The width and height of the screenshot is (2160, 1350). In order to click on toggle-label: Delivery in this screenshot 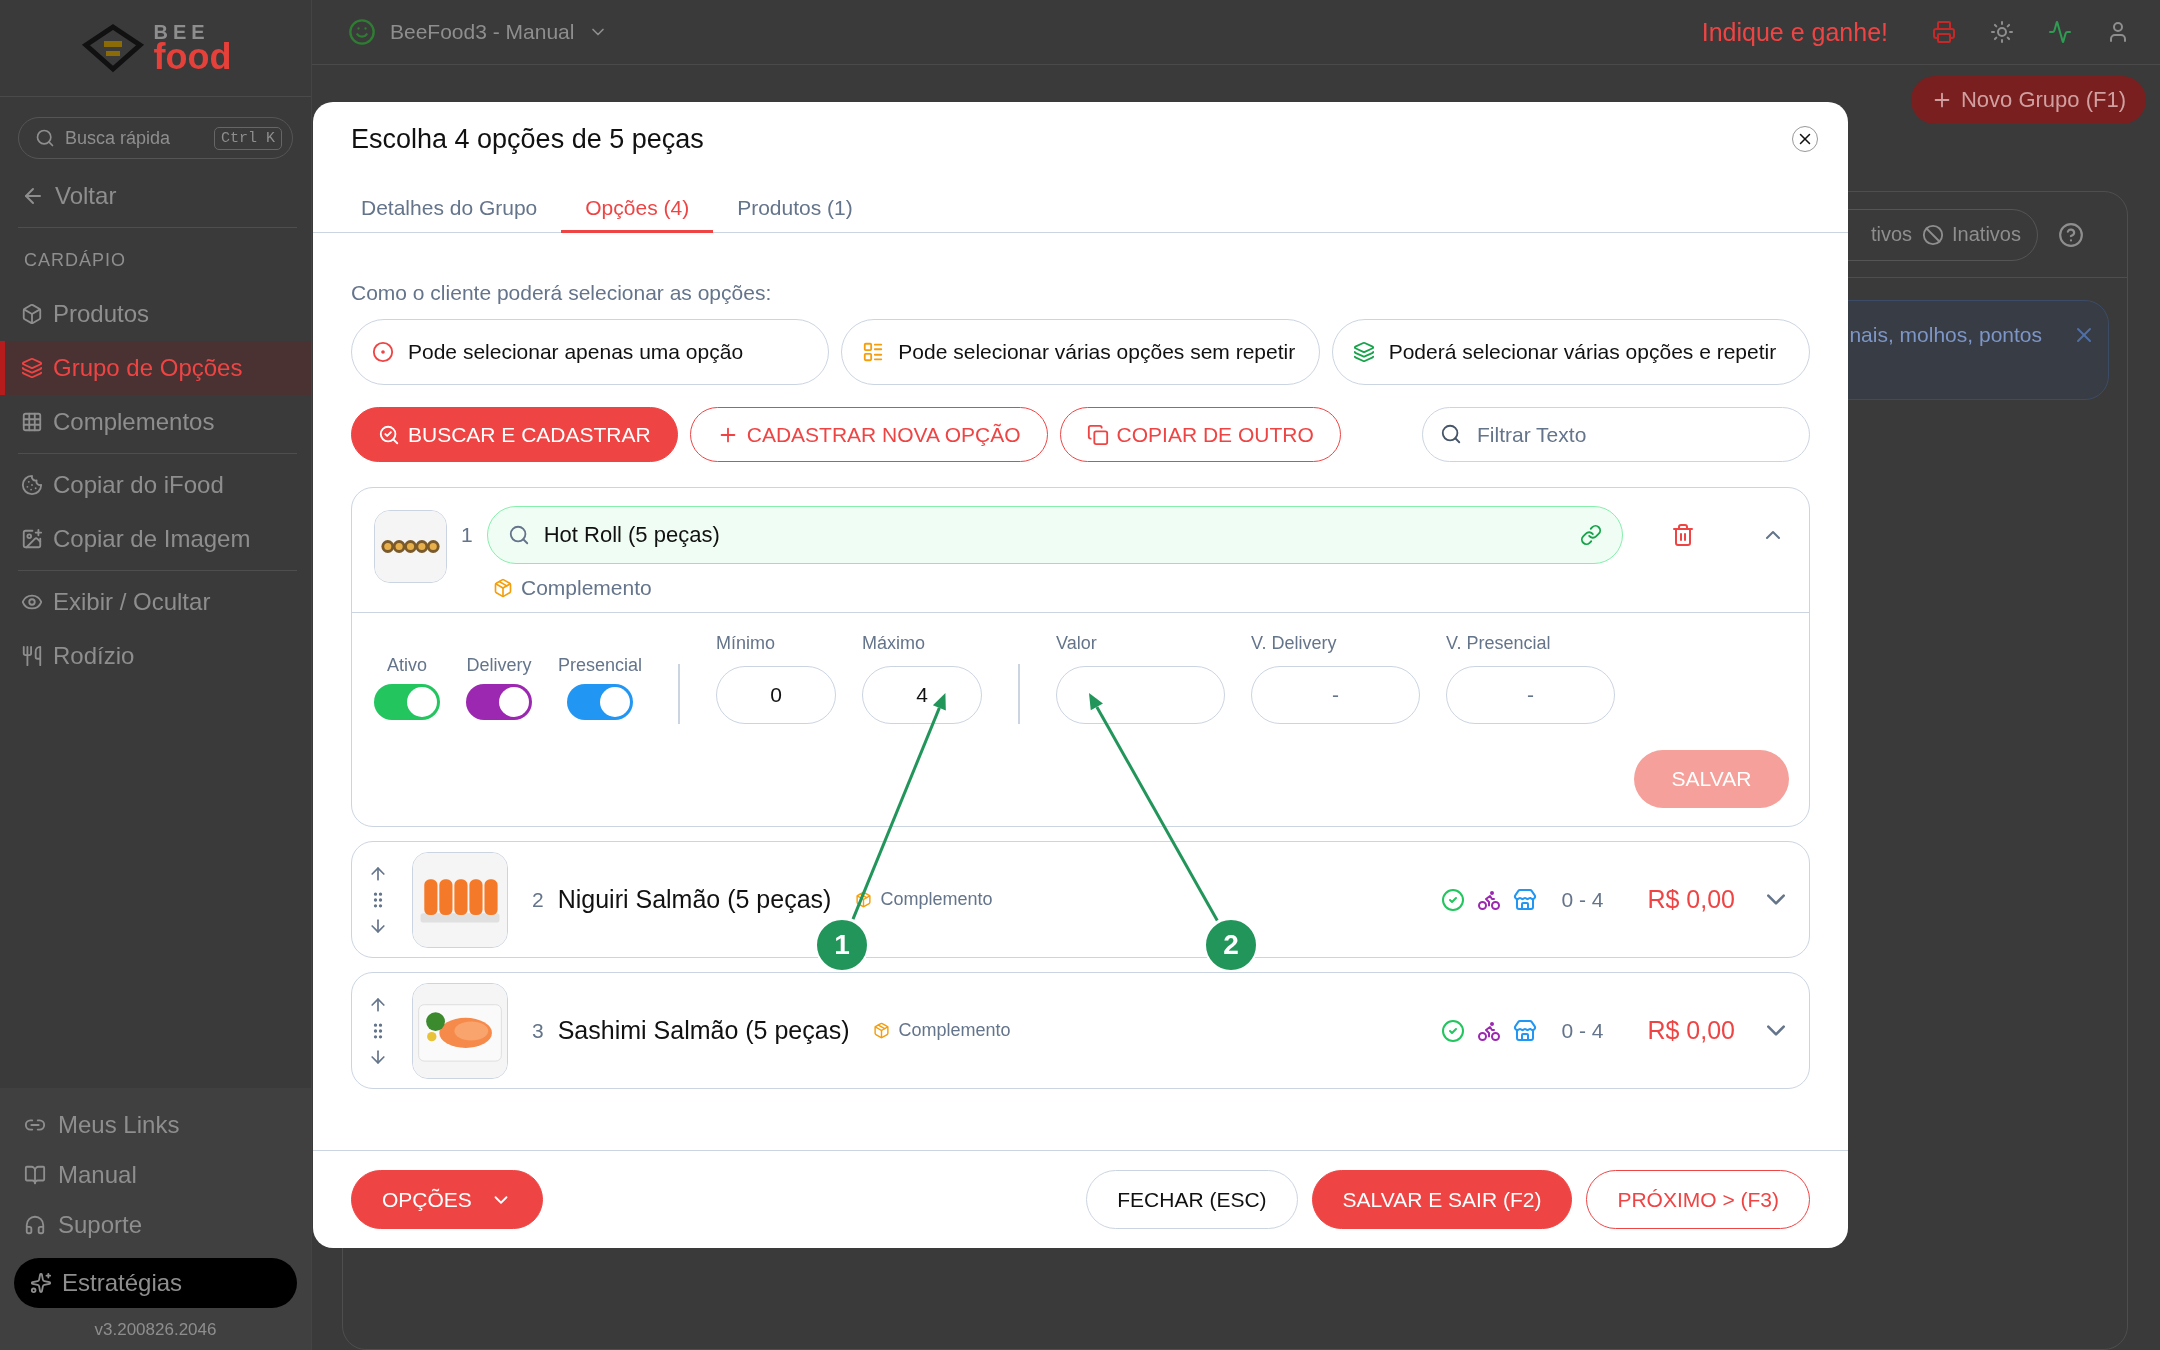, I will do `click(499, 665)`.